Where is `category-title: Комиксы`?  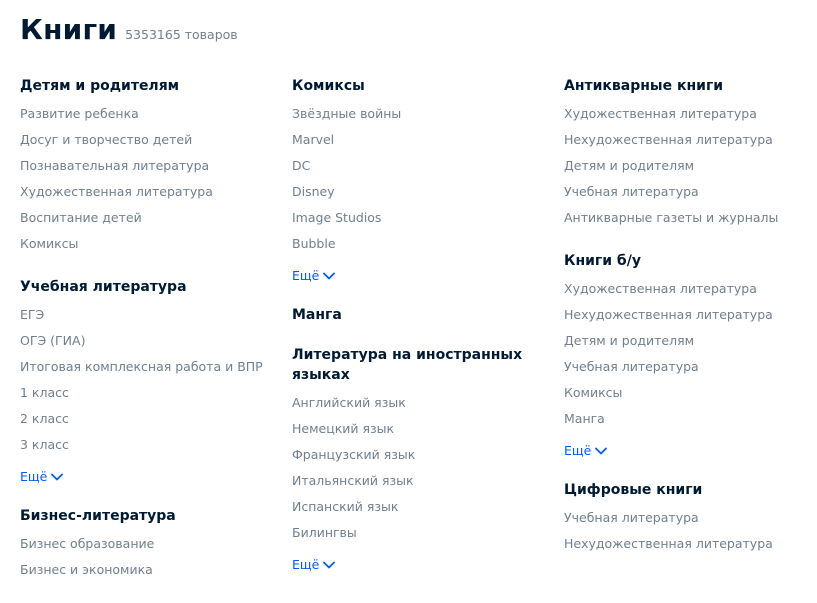 category-title: Комиксы is located at coordinates (422, 86).